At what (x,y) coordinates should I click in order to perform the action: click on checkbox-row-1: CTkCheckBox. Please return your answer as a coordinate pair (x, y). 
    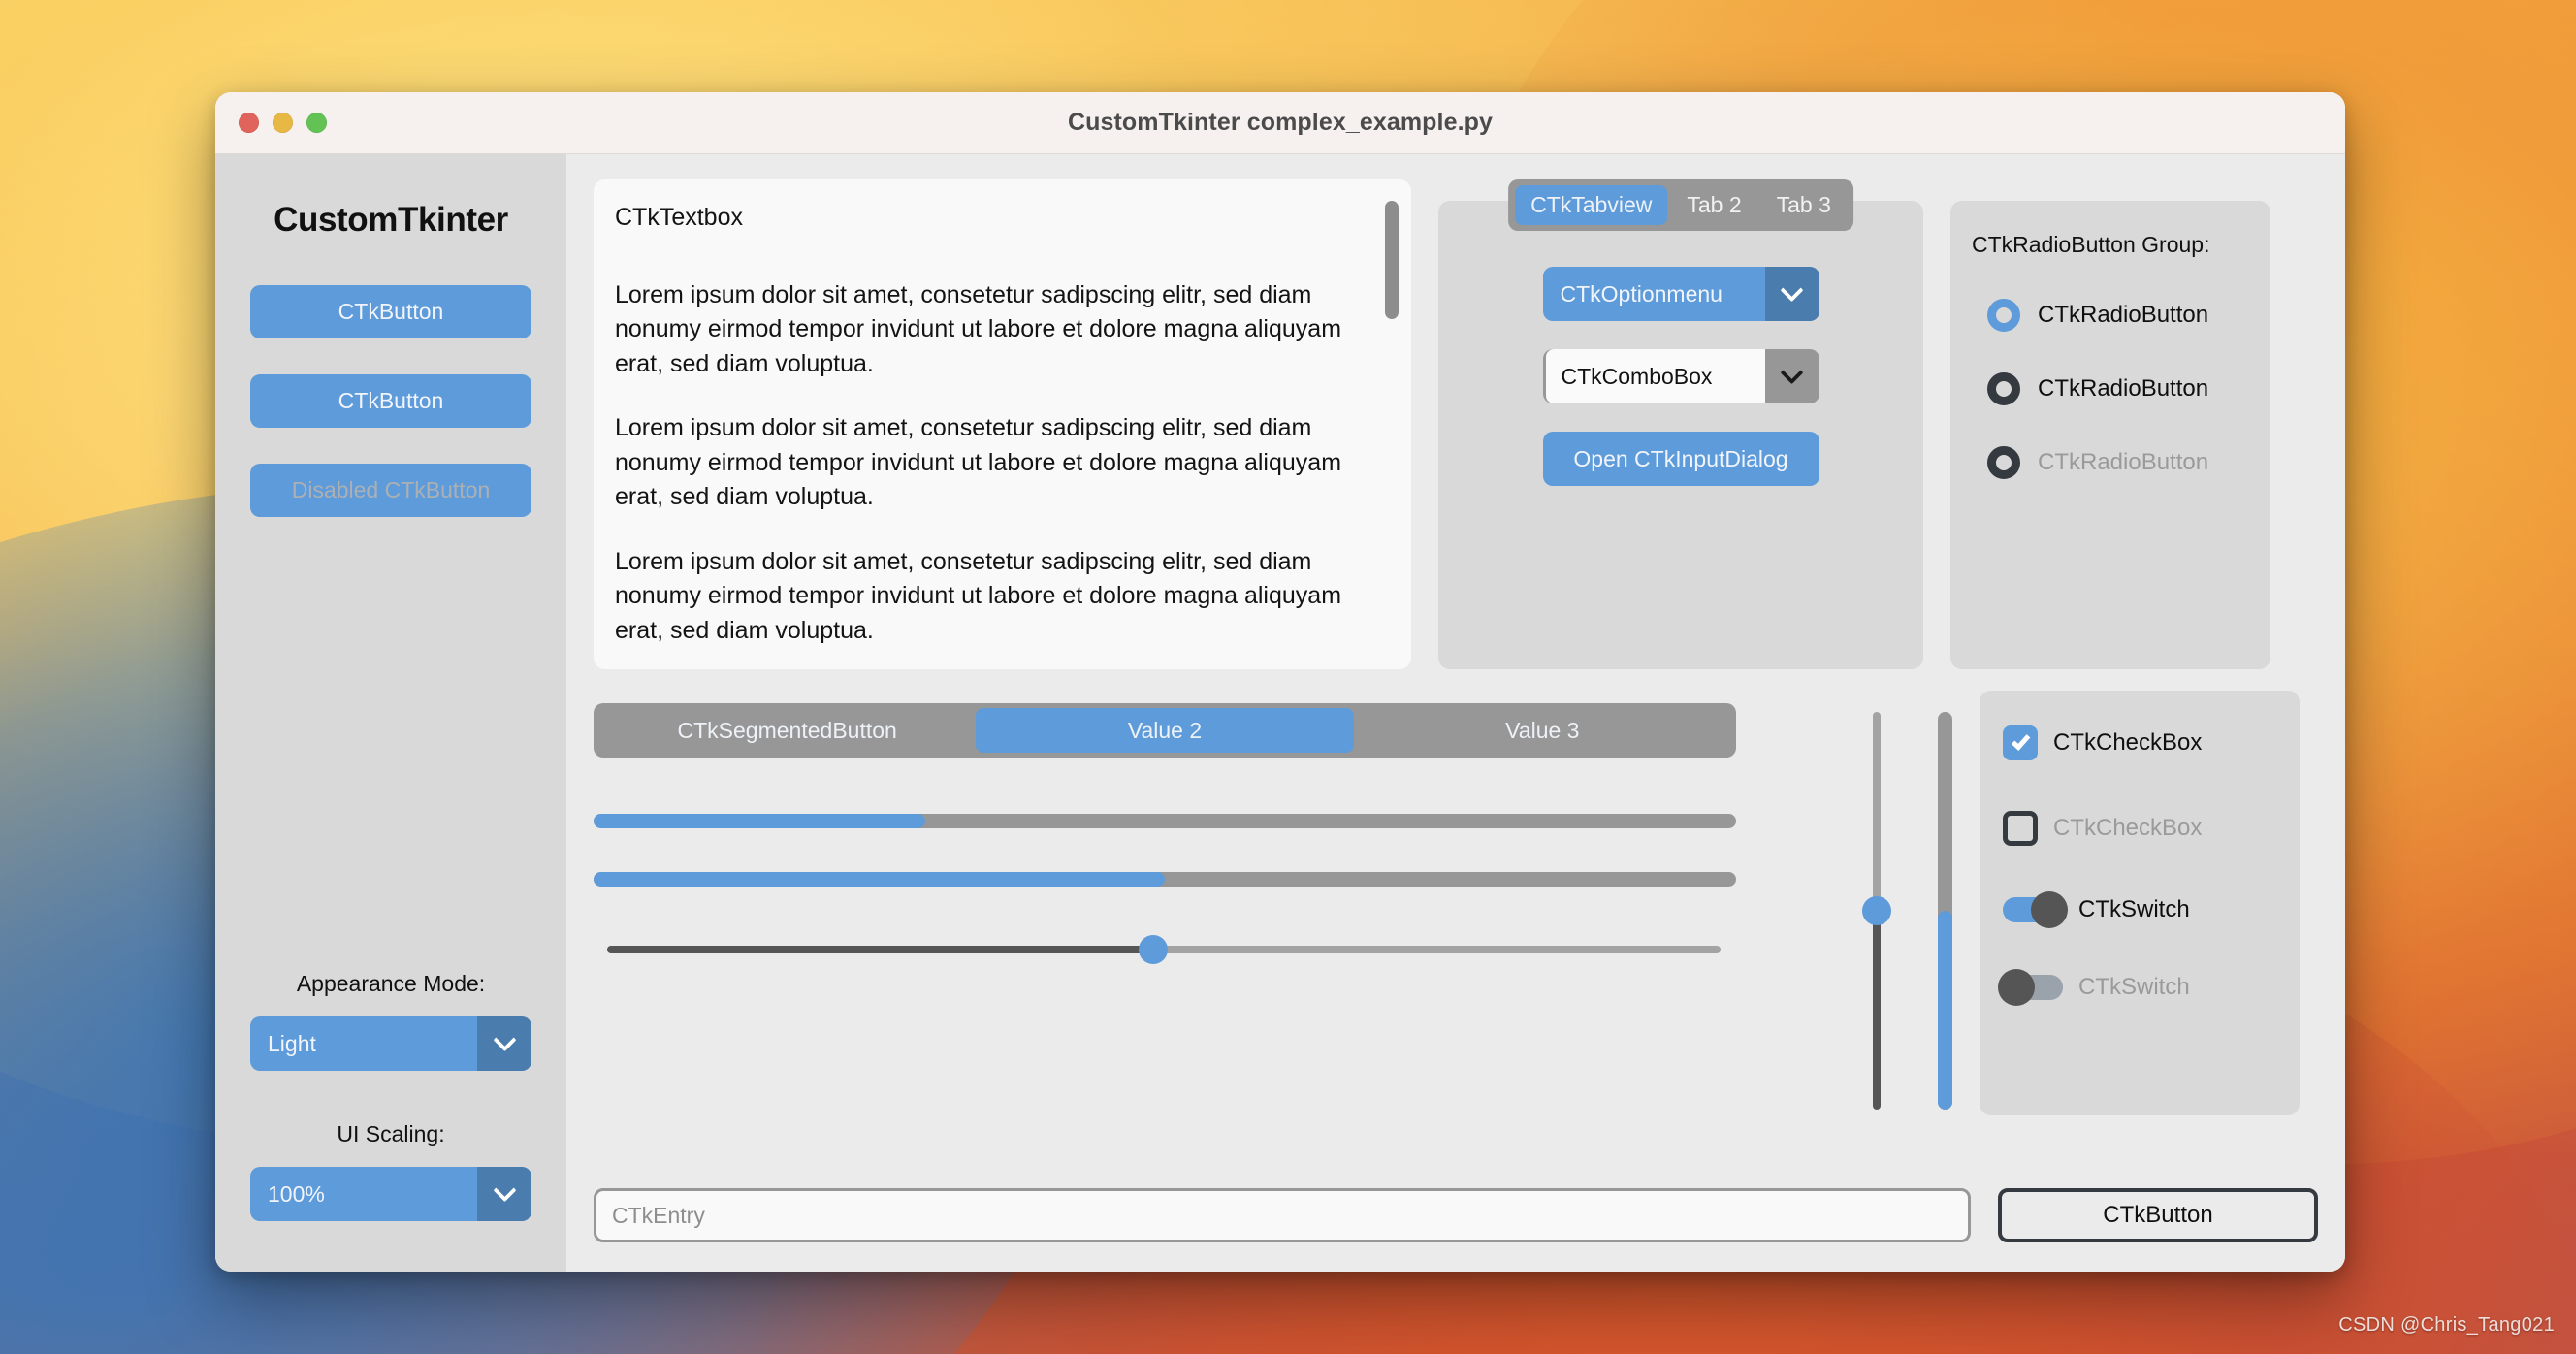
    Looking at the image, I should click on (2151, 742).